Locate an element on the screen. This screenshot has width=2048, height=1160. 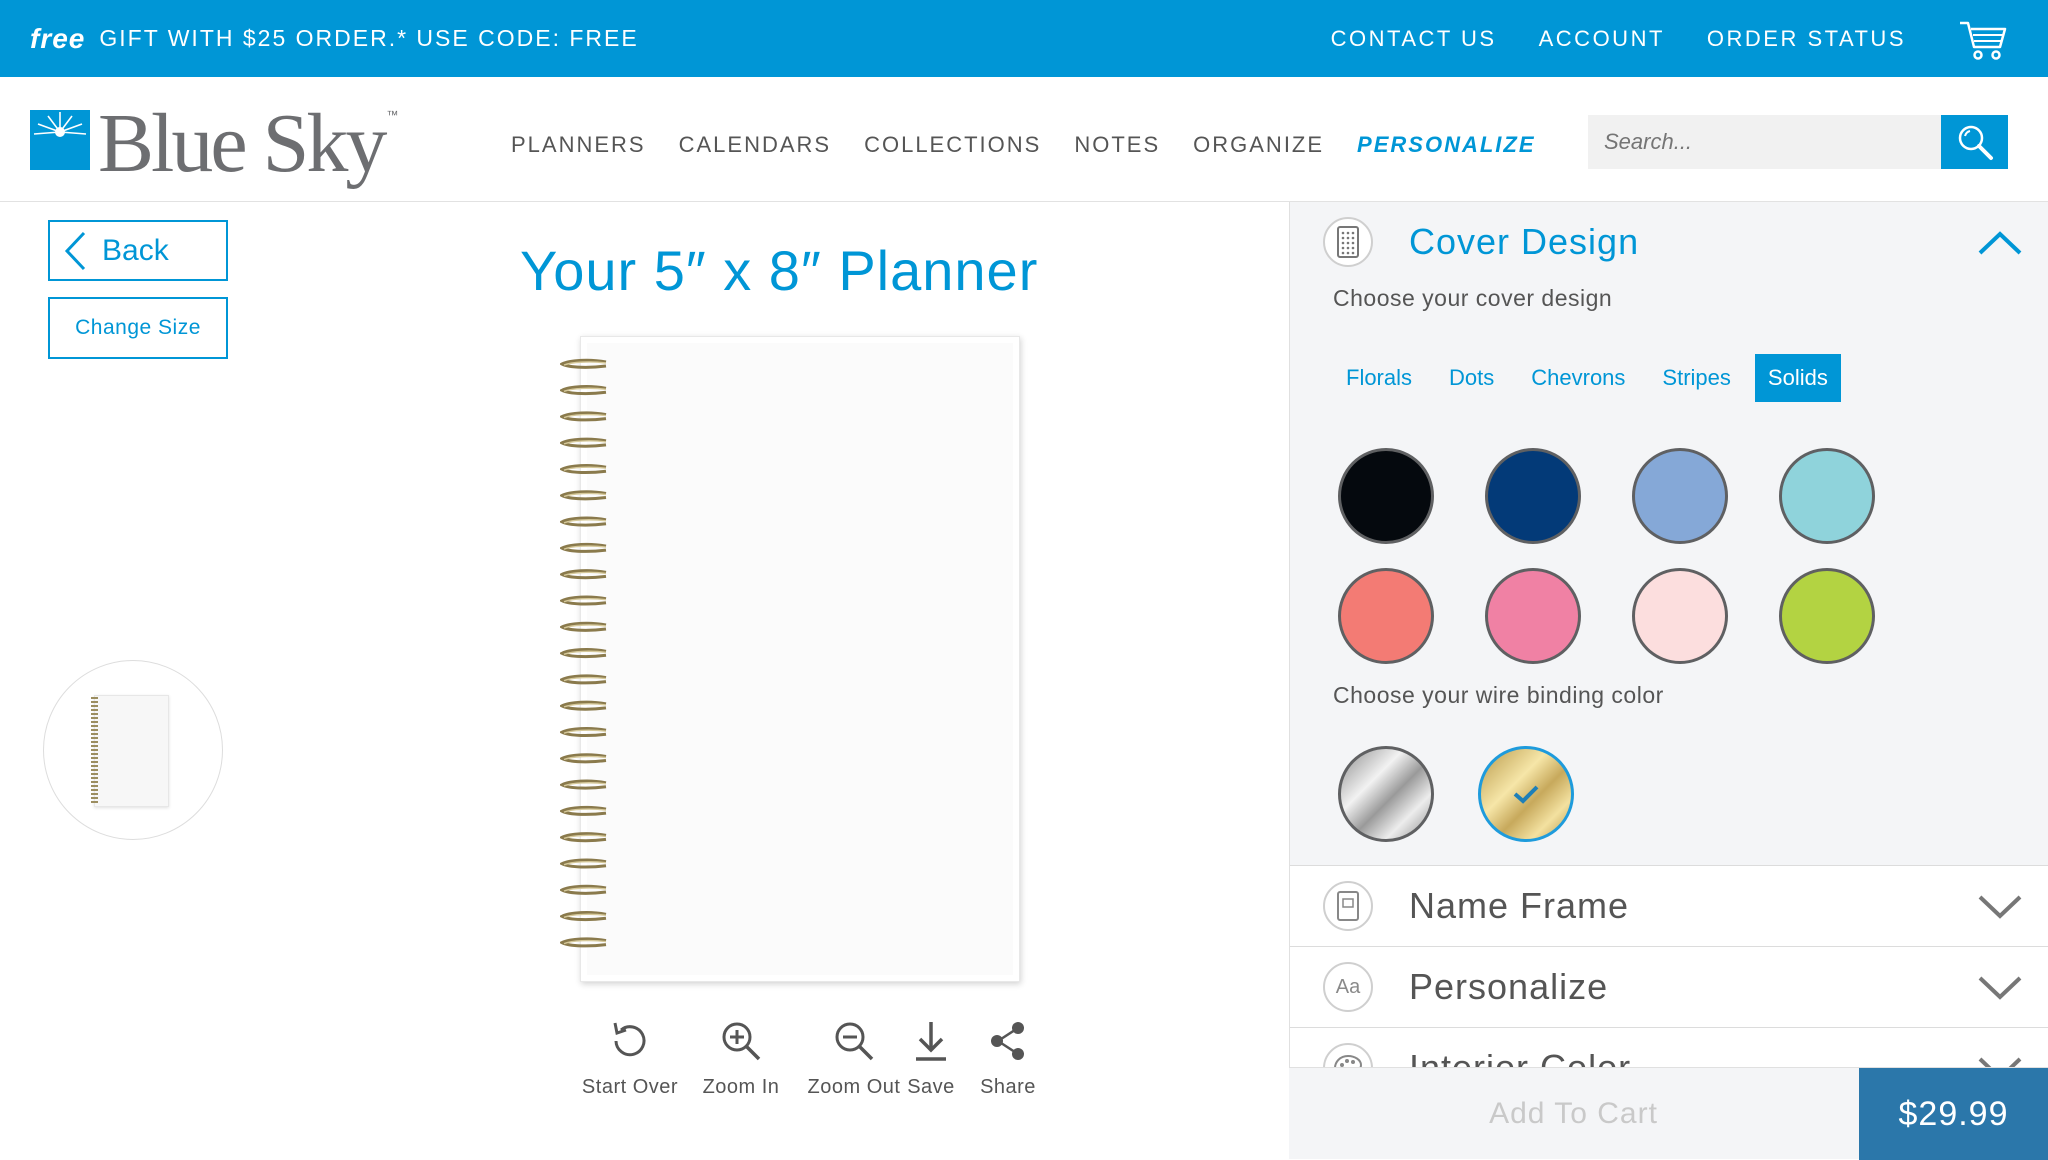
start-over-button: Start Over is located at coordinates (630, 1058).